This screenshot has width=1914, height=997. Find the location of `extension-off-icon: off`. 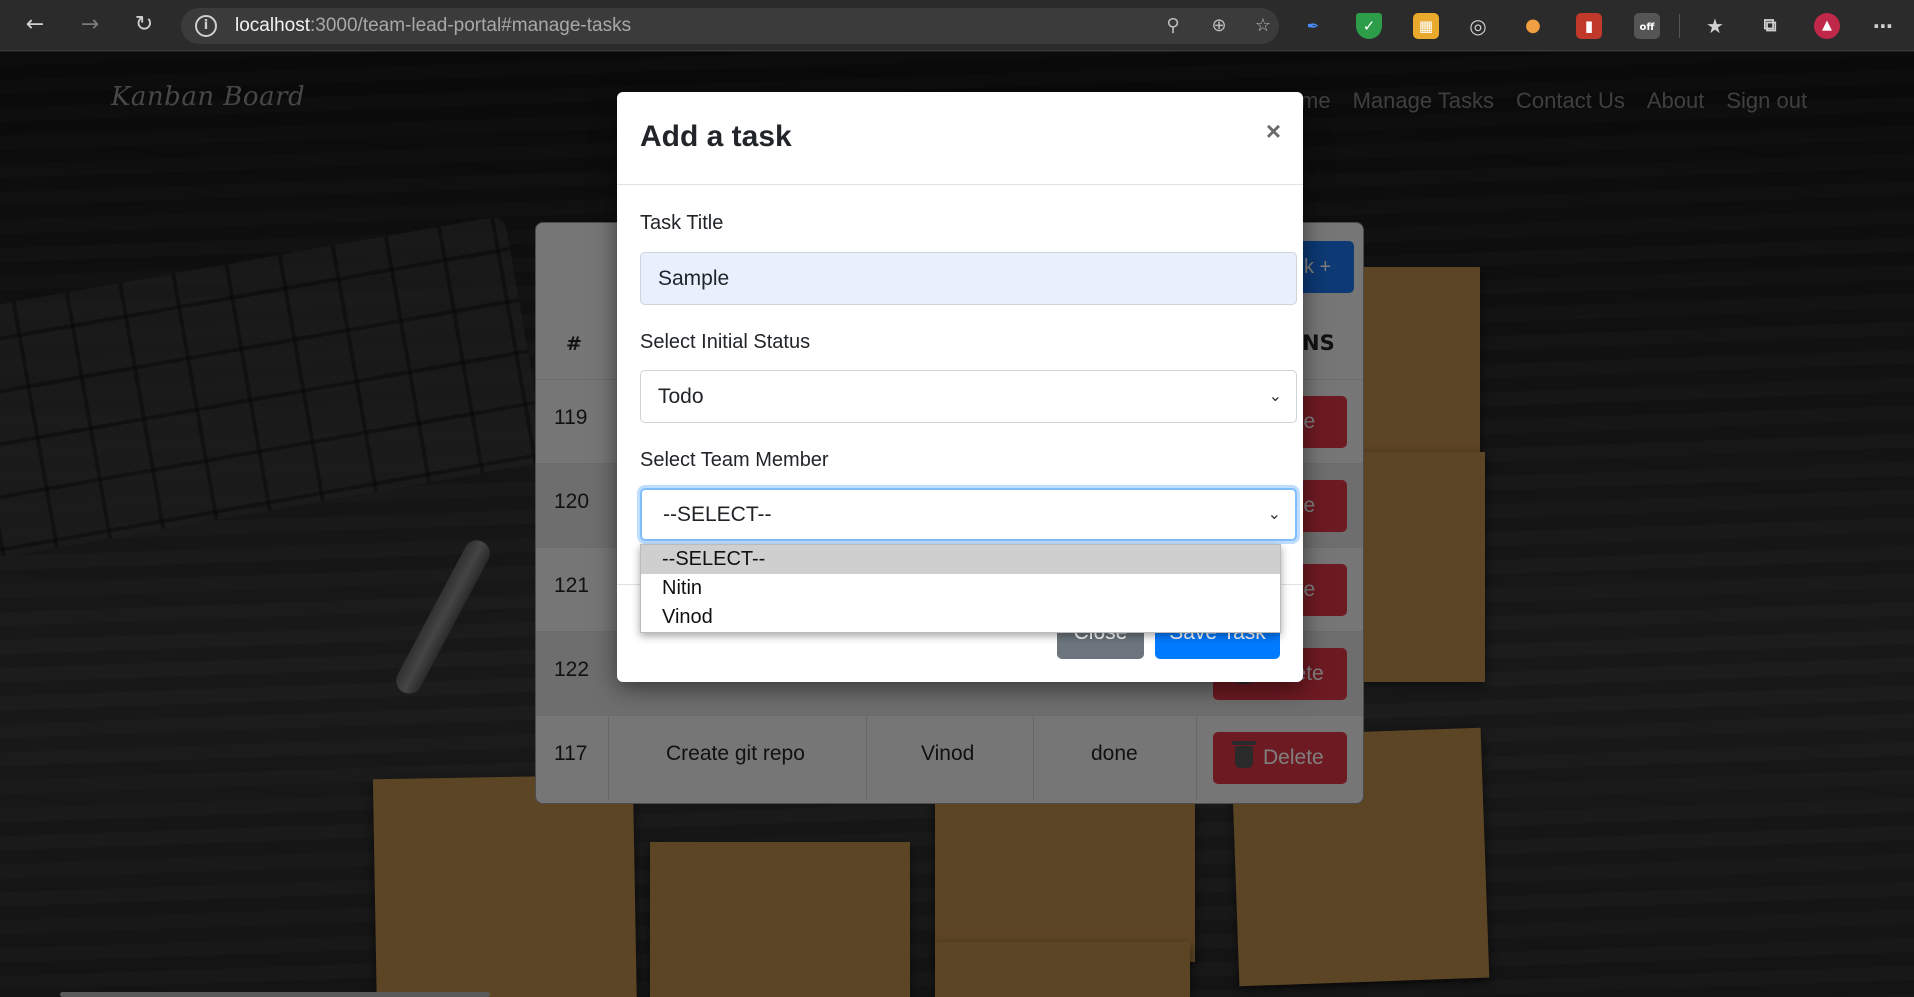

extension-off-icon: off is located at coordinates (1647, 26).